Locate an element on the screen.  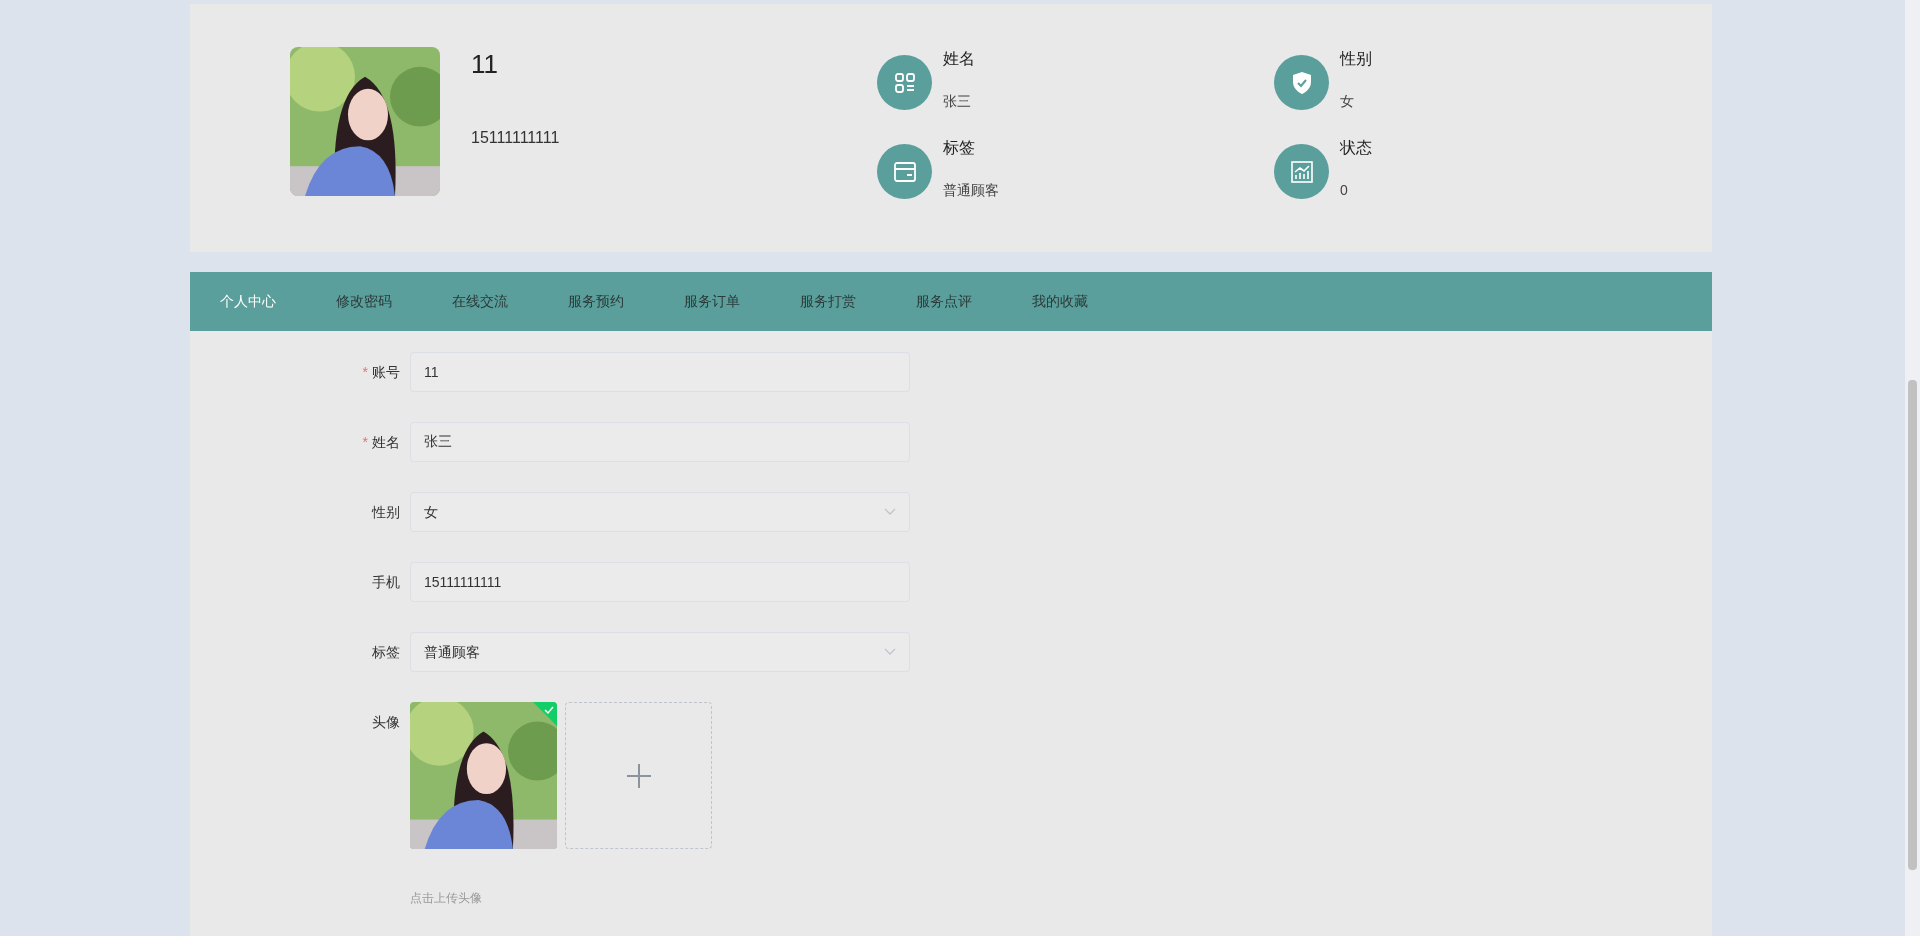
field-label: 账号 is located at coordinates (386, 372).